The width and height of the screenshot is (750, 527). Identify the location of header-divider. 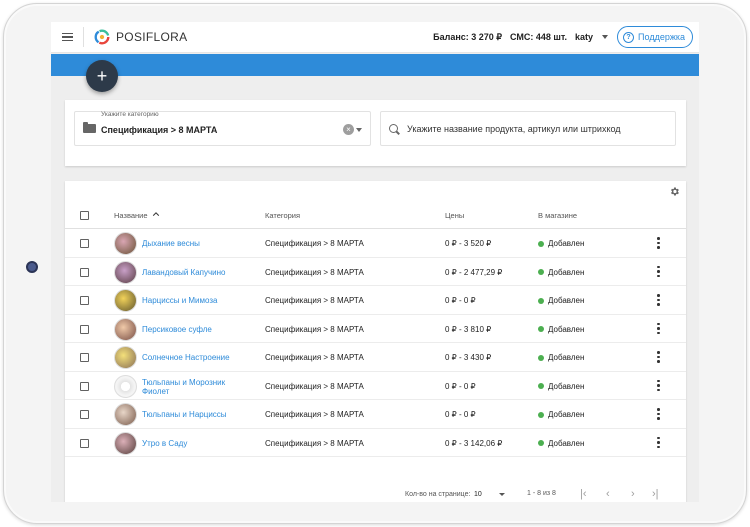
(83, 37).